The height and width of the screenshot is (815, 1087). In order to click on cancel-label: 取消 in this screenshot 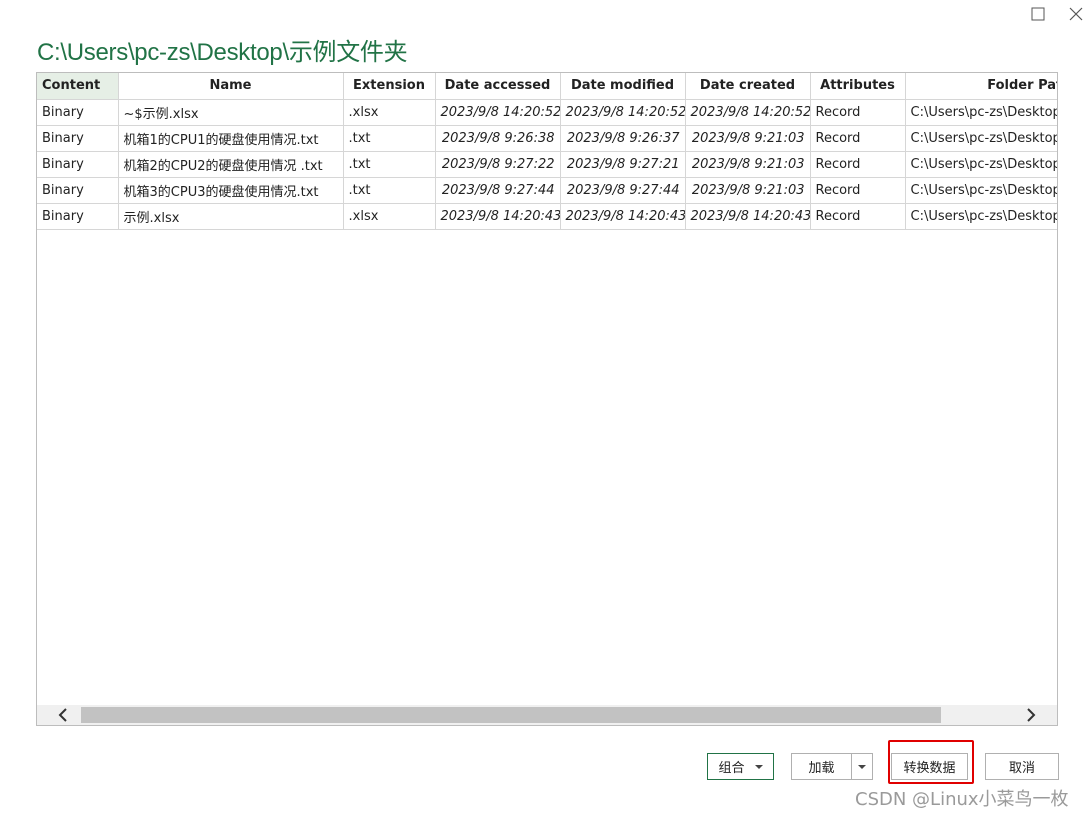, I will do `click(1021, 768)`.